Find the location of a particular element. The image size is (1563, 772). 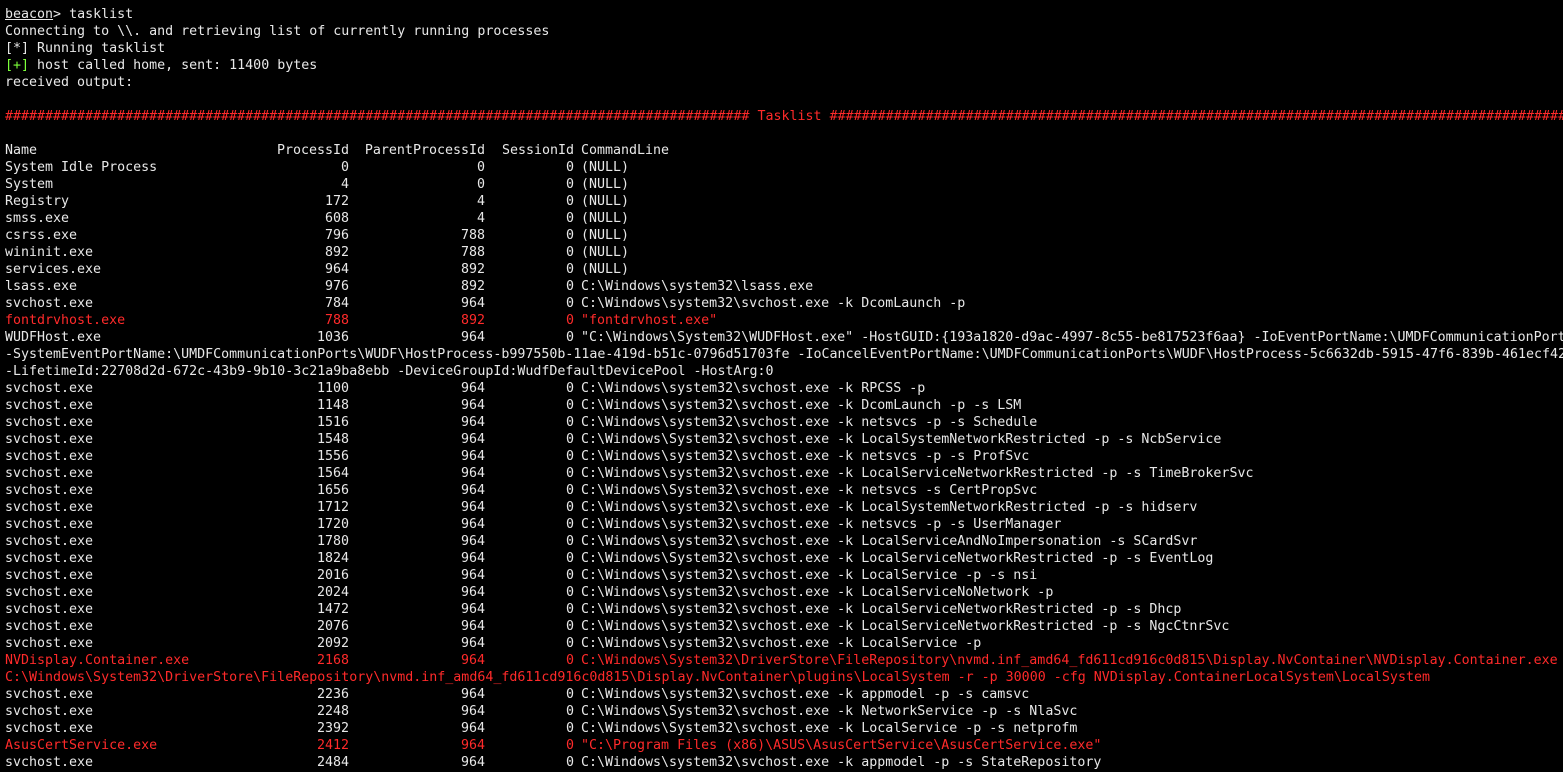

cell-ppid: 0 is located at coordinates (480, 167).